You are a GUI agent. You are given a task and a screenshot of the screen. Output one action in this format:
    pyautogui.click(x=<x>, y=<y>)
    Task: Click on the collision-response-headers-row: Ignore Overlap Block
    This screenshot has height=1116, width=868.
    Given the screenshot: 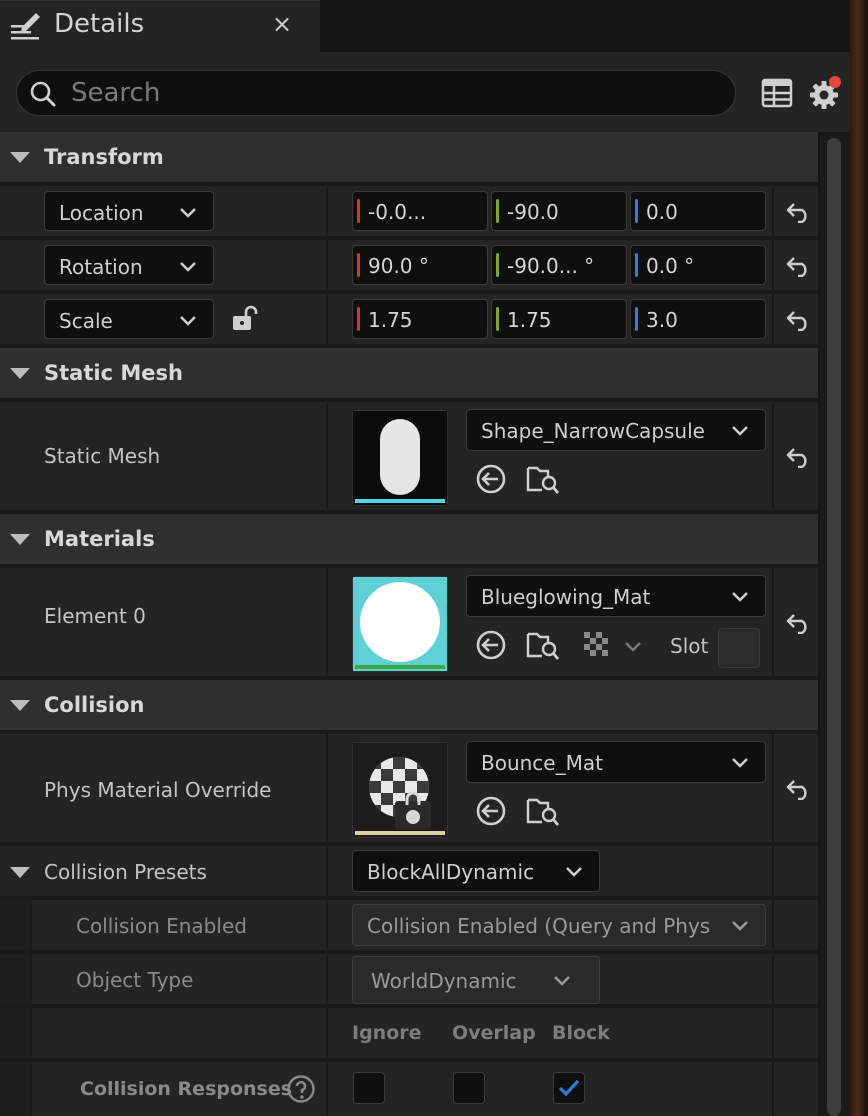 What is the action you would take?
    pyautogui.click(x=409, y=1034)
    